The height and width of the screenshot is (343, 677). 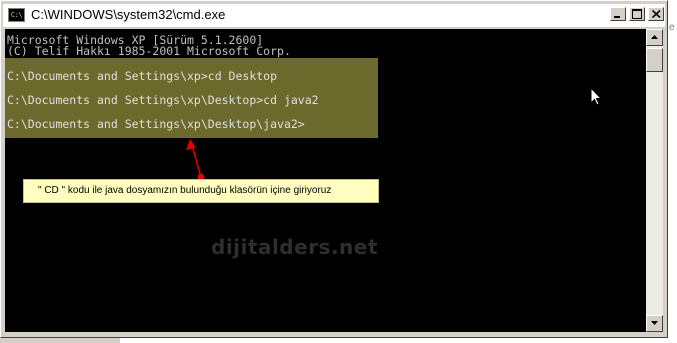 What do you see at coordinates (596, 96) in the screenshot?
I see `mouse-cursor-icon` at bounding box center [596, 96].